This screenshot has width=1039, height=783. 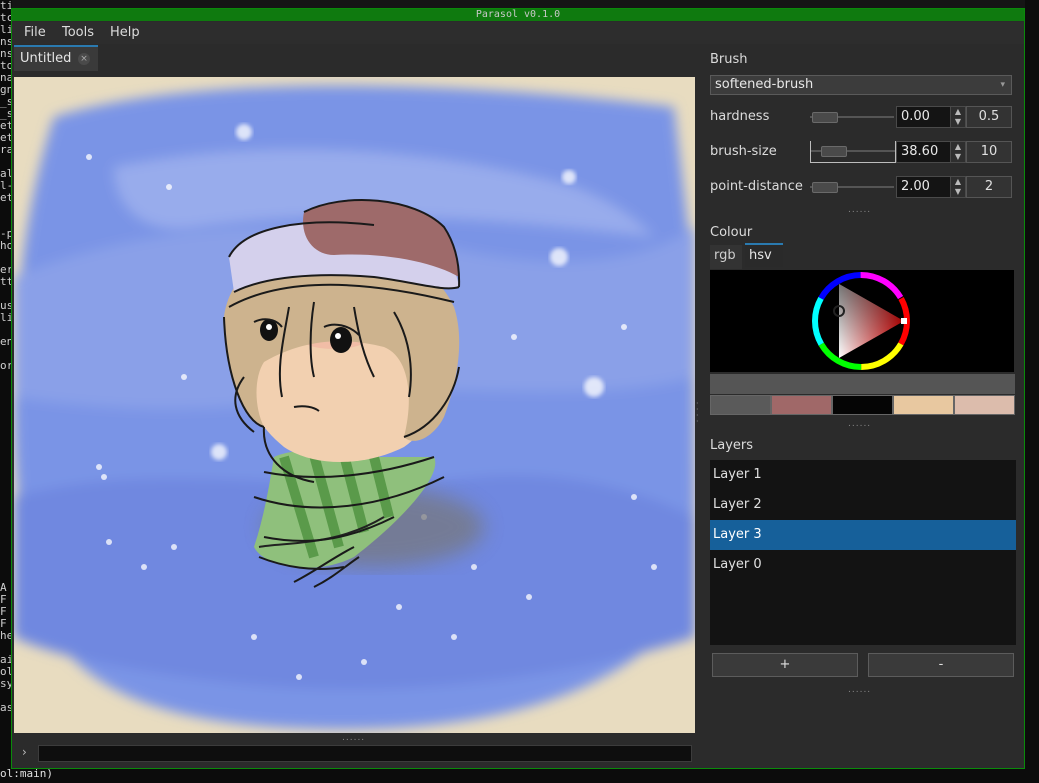 What do you see at coordinates (863, 505) in the screenshot?
I see `layer-item: Layer 2` at bounding box center [863, 505].